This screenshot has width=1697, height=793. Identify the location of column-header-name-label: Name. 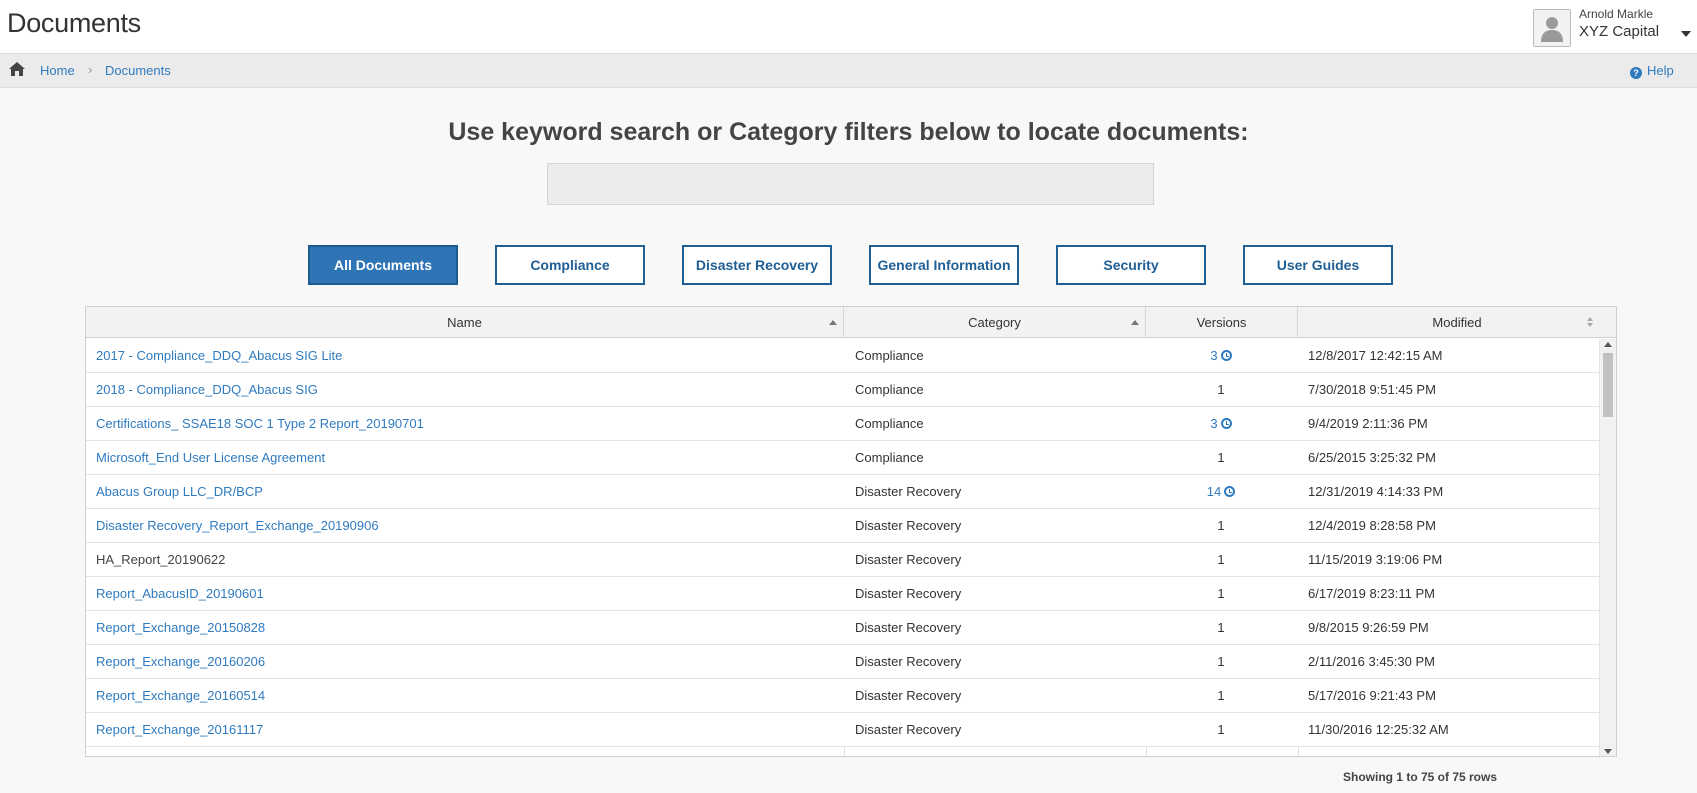
(464, 322).